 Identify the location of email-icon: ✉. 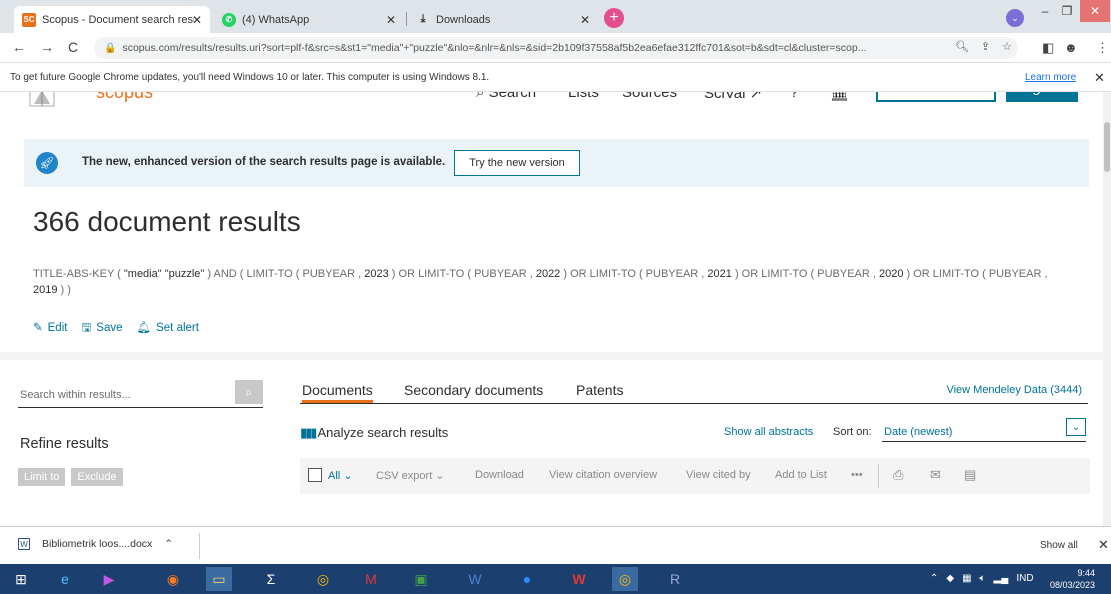
(935, 475).